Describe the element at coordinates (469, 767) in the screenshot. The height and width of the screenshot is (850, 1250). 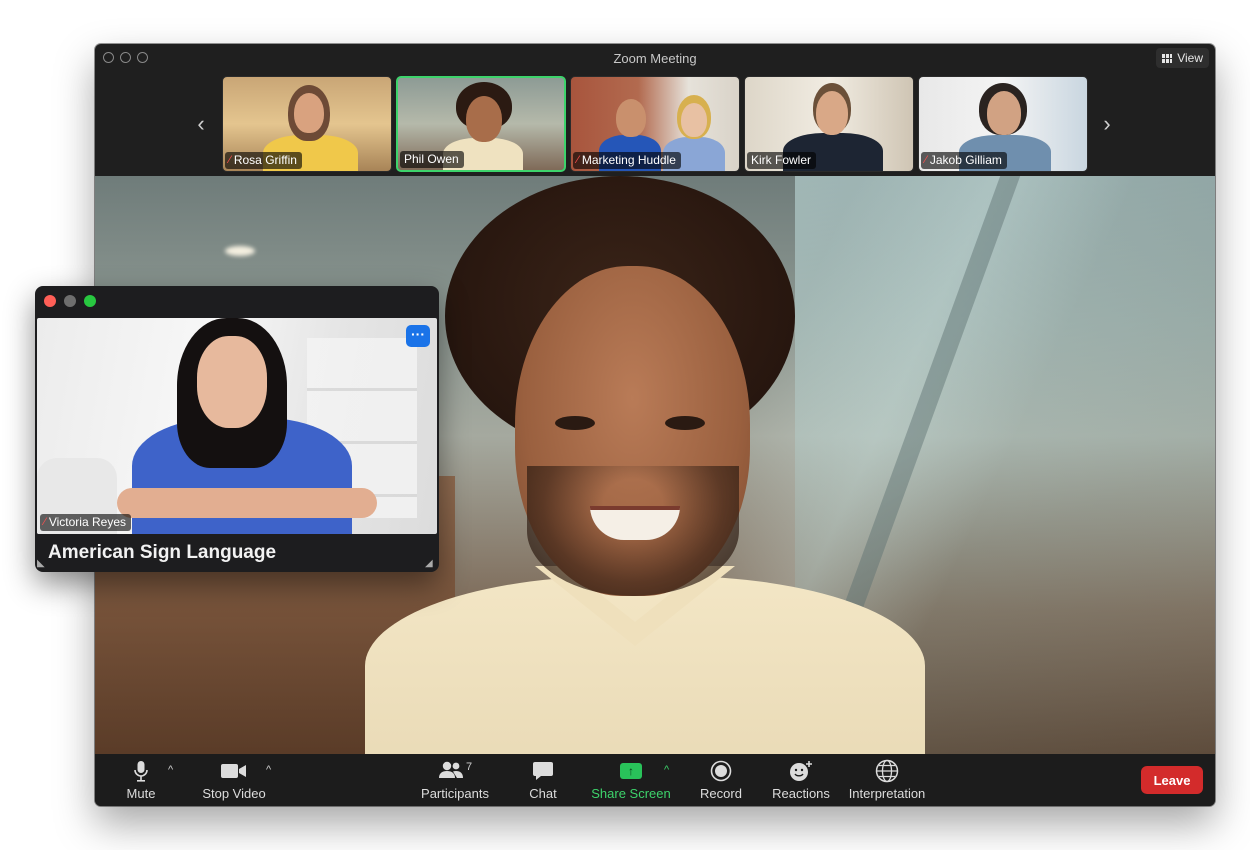
I see `participants-count: 7` at that location.